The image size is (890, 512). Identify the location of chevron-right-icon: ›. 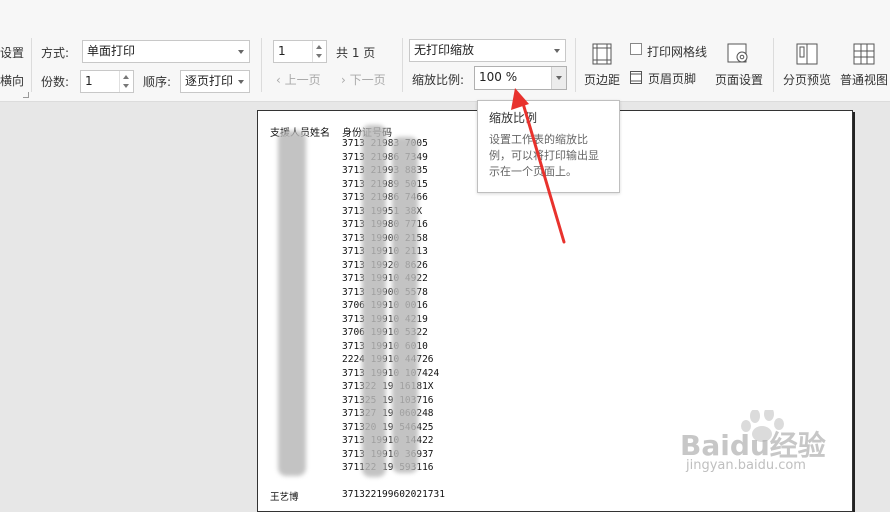
(343, 80).